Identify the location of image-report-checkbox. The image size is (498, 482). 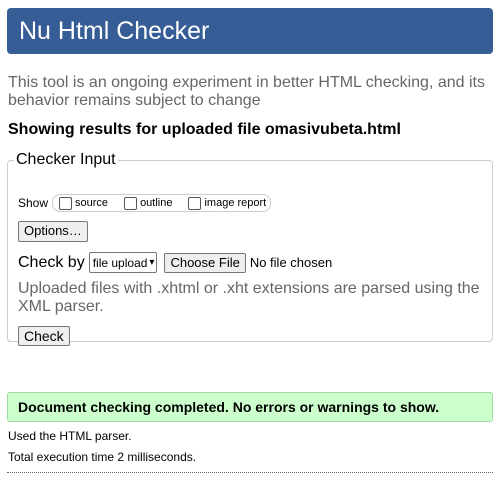
(195, 203).